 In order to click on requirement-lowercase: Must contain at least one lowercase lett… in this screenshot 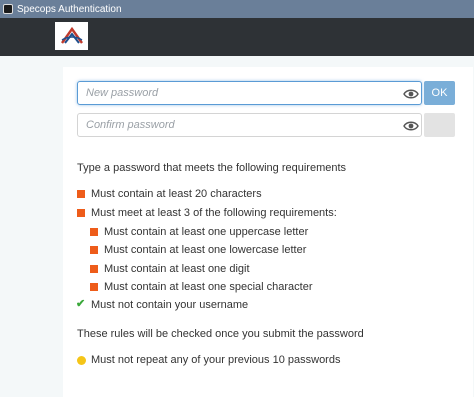, I will do `click(205, 250)`.